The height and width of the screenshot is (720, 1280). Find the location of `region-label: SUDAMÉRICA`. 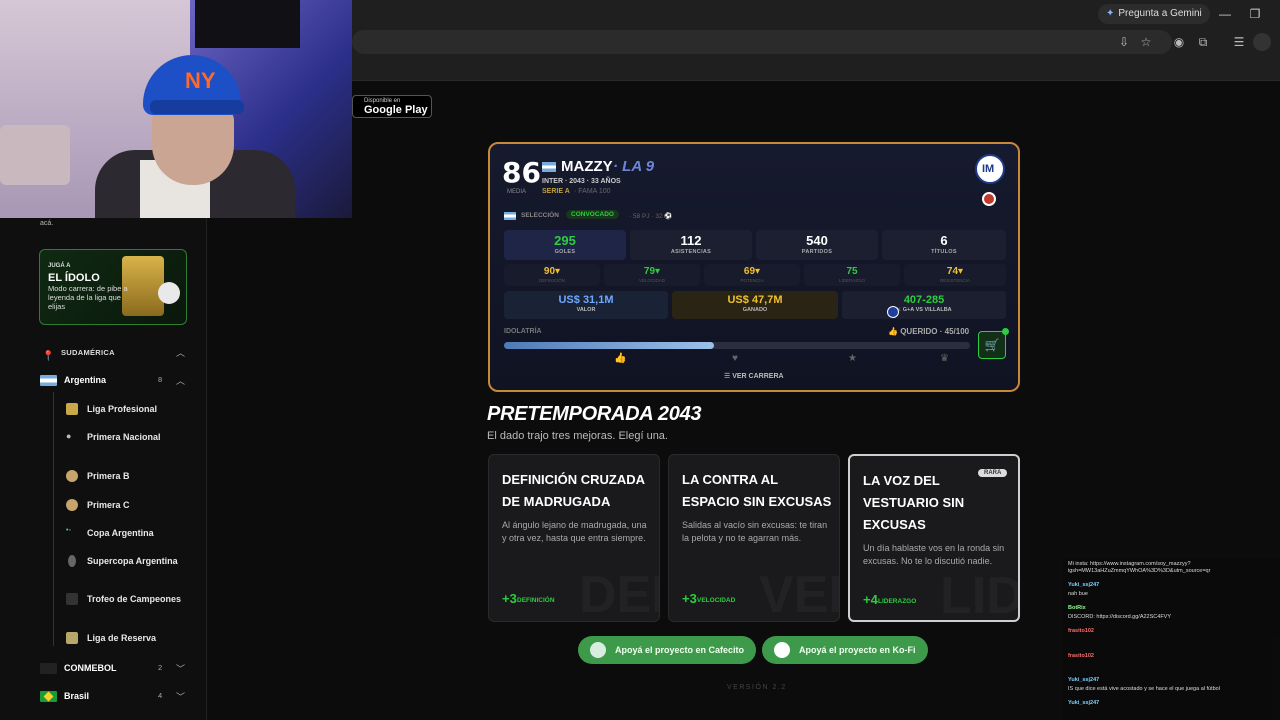

region-label: SUDAMÉRICA is located at coordinates (88, 352).